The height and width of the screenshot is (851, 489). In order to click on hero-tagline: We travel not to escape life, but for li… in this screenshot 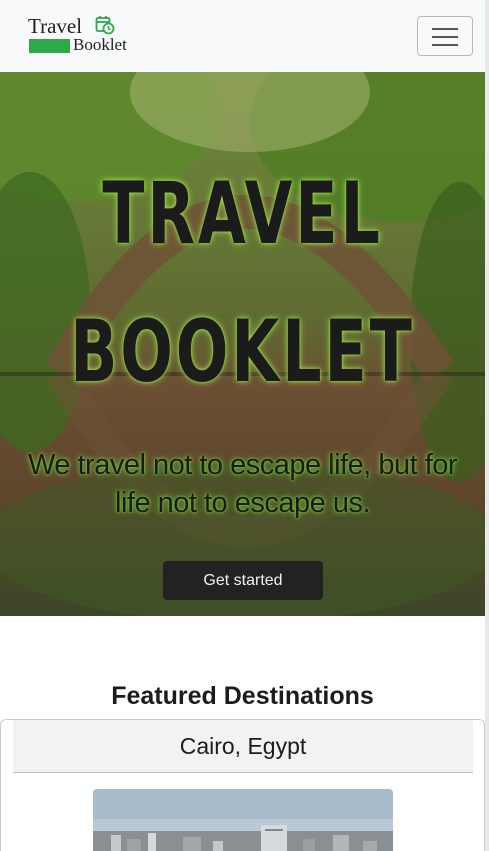, I will do `click(242, 484)`.